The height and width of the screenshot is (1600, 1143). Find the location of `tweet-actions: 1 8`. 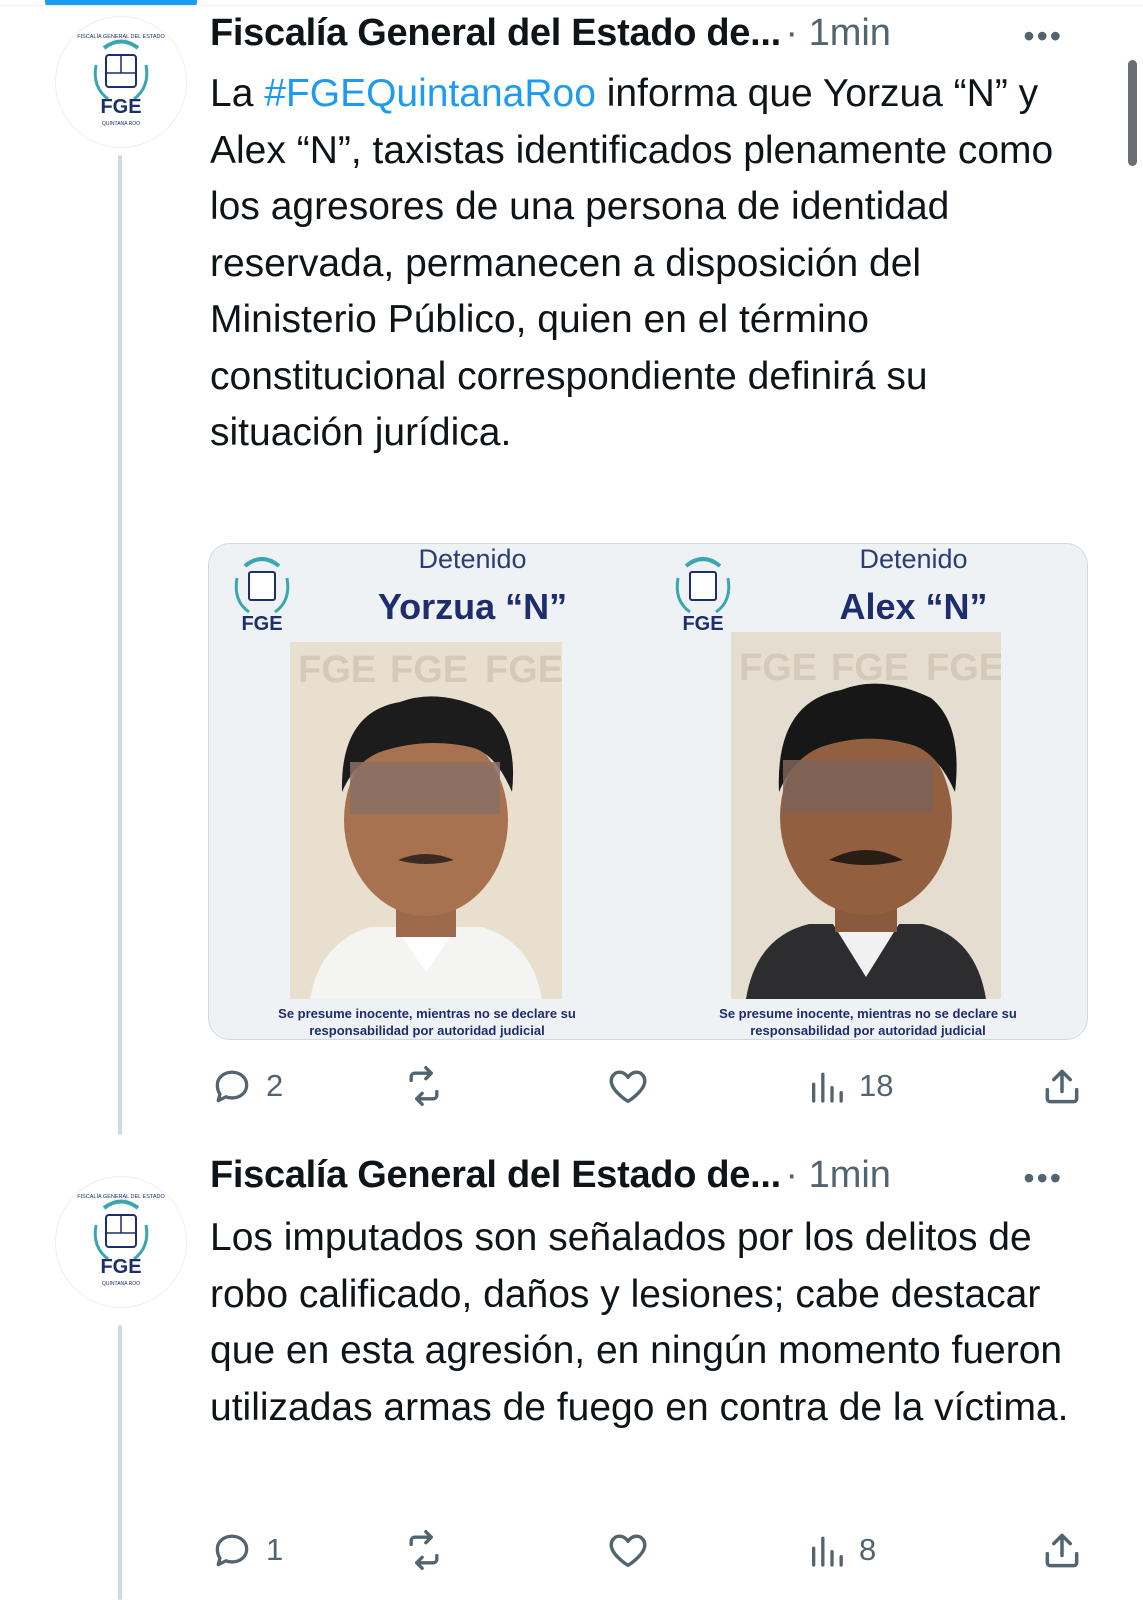

tweet-actions: 1 8 is located at coordinates (650, 1550).